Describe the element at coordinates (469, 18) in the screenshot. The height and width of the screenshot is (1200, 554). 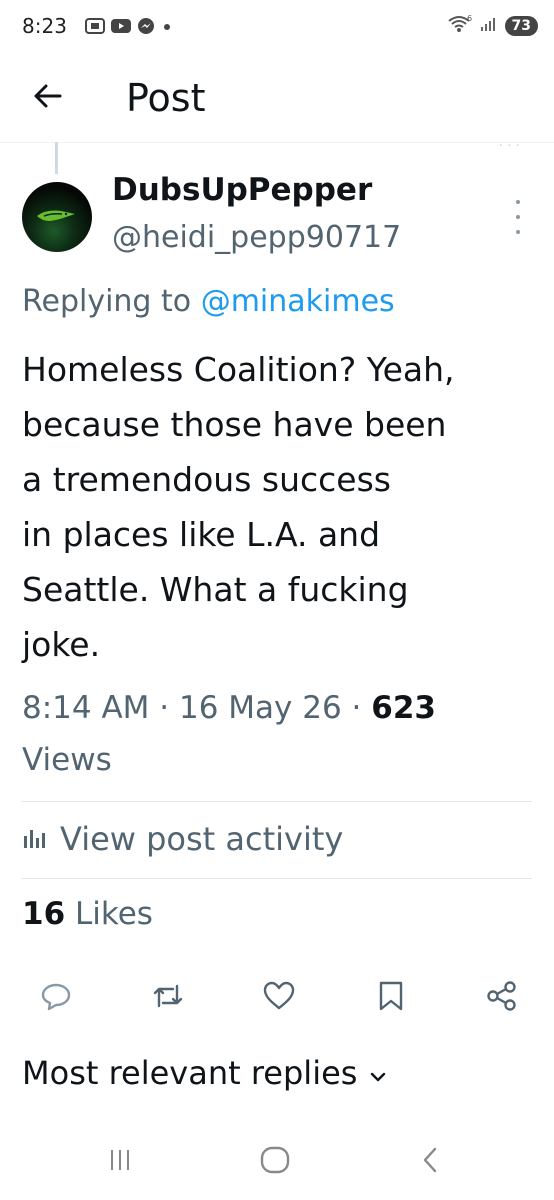
I see `wifi-label: 6` at that location.